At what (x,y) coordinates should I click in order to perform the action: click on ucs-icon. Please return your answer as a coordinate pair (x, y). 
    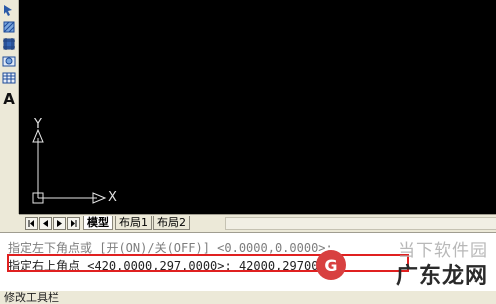
    Looking at the image, I should click on (69, 166).